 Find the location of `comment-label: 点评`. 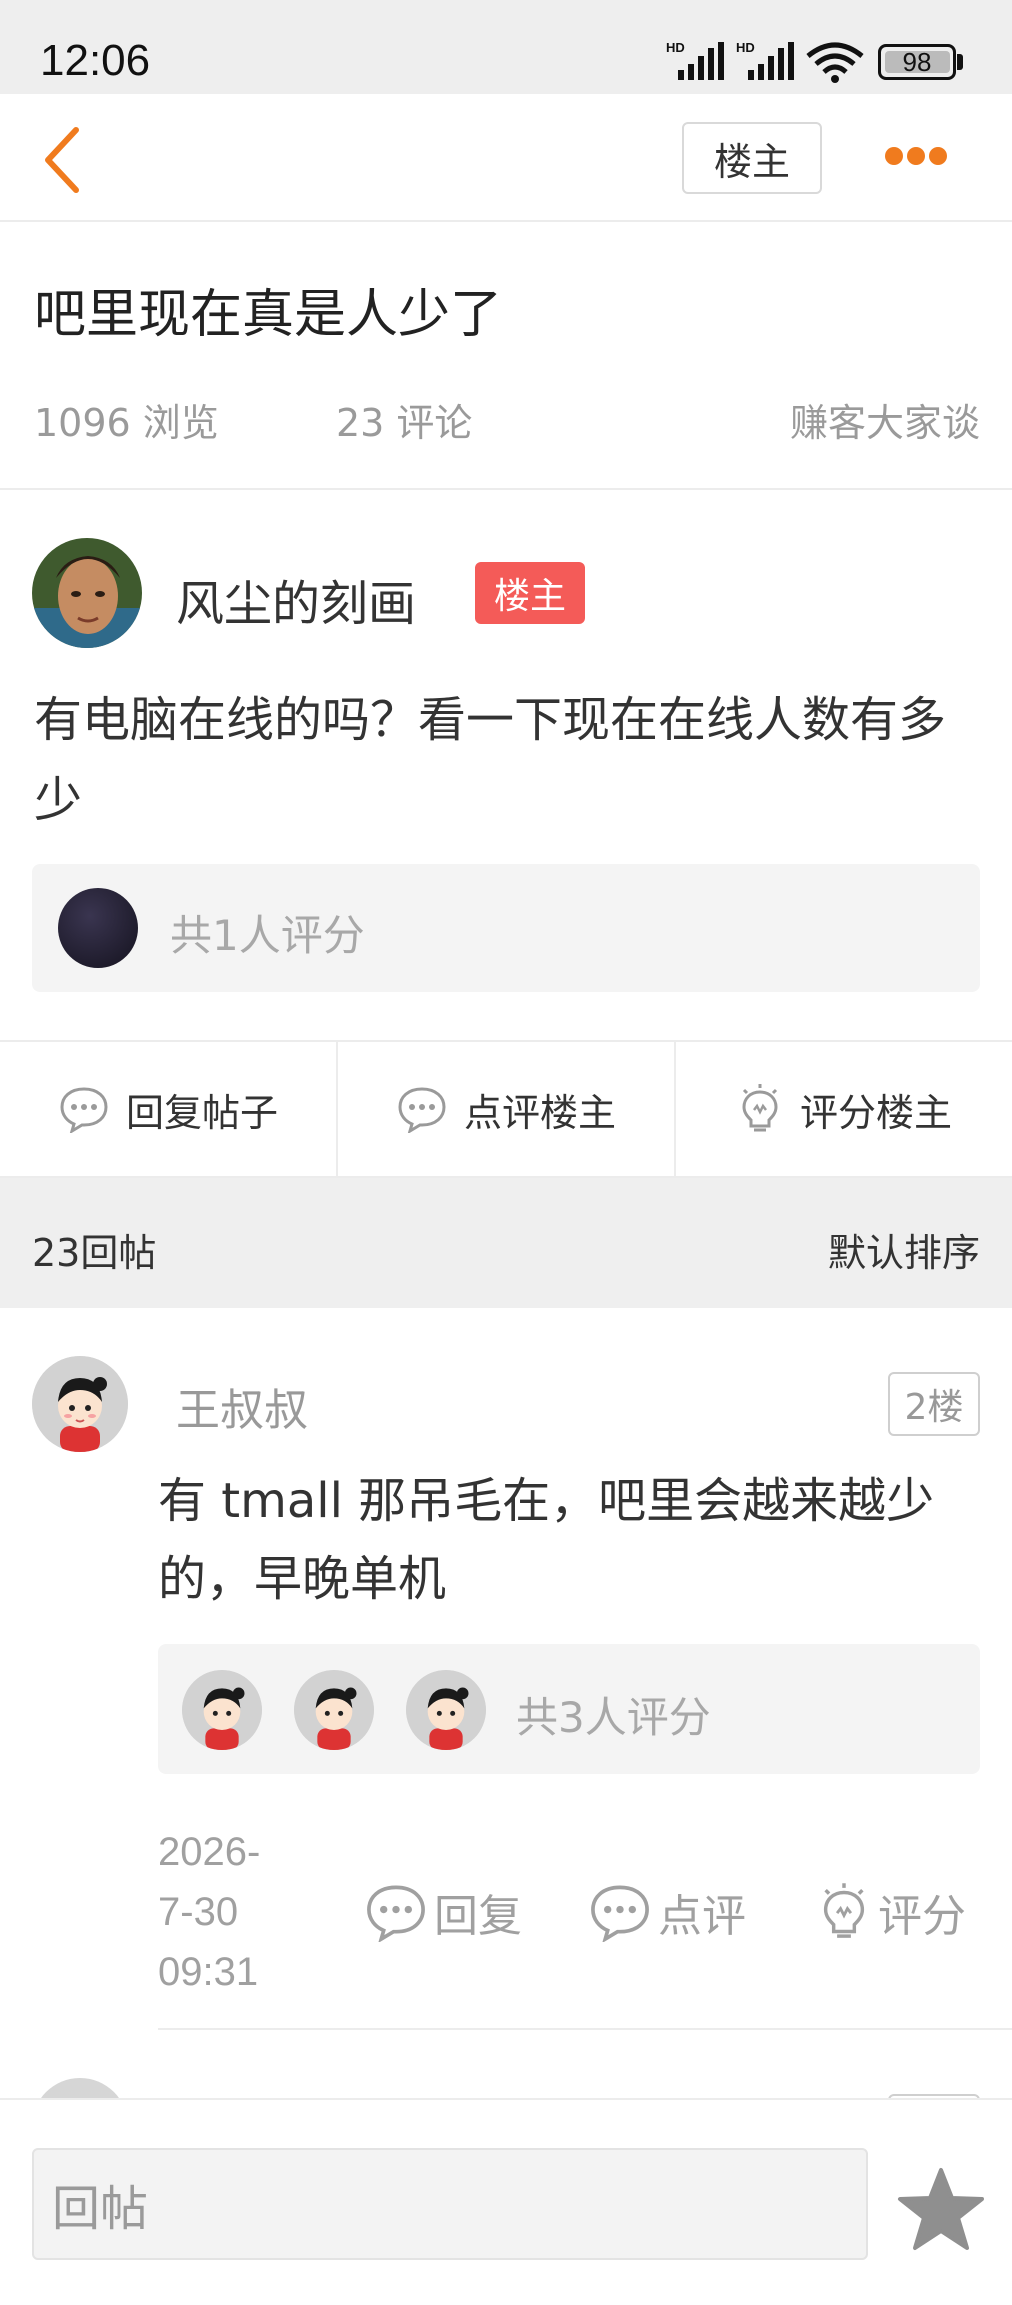

comment-label: 点评 is located at coordinates (702, 1916).